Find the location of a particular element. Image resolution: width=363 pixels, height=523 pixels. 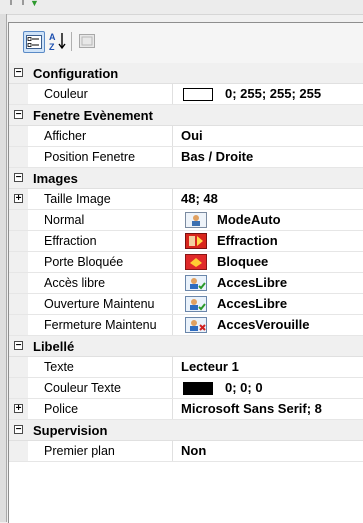

property-row-ouverture-maintenu: Ouverture Maintenu AccesLibre is located at coordinates (186, 304).